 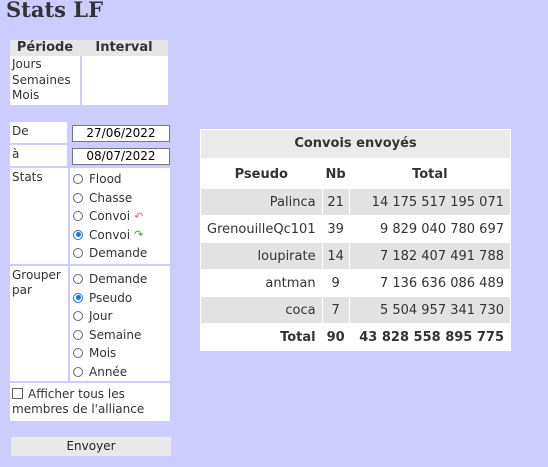 I want to click on page-title: Stats LF, so click(x=54, y=11).